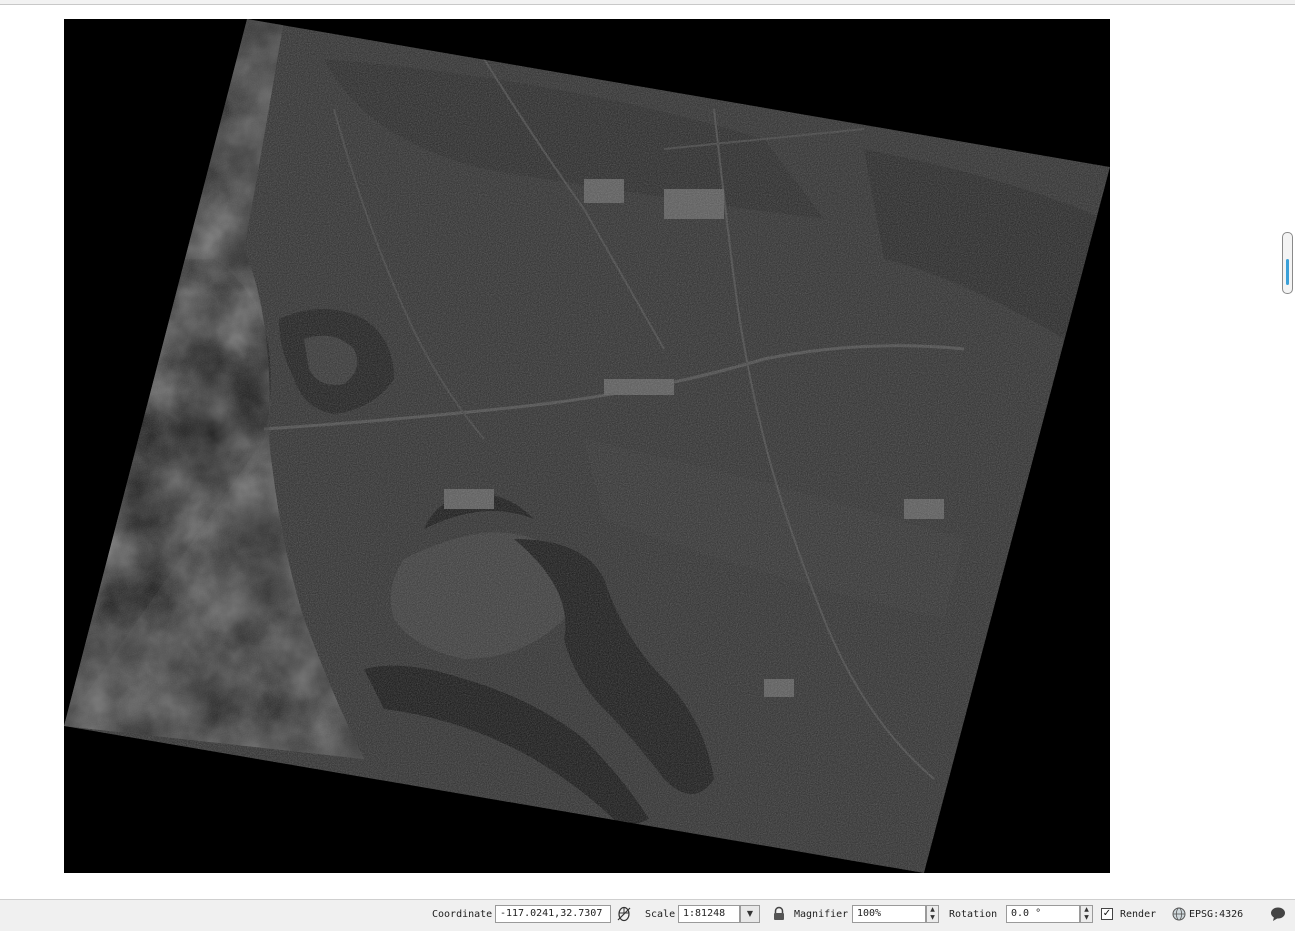 This screenshot has width=1295, height=931. I want to click on speech-bubble-icon, so click(1278, 914).